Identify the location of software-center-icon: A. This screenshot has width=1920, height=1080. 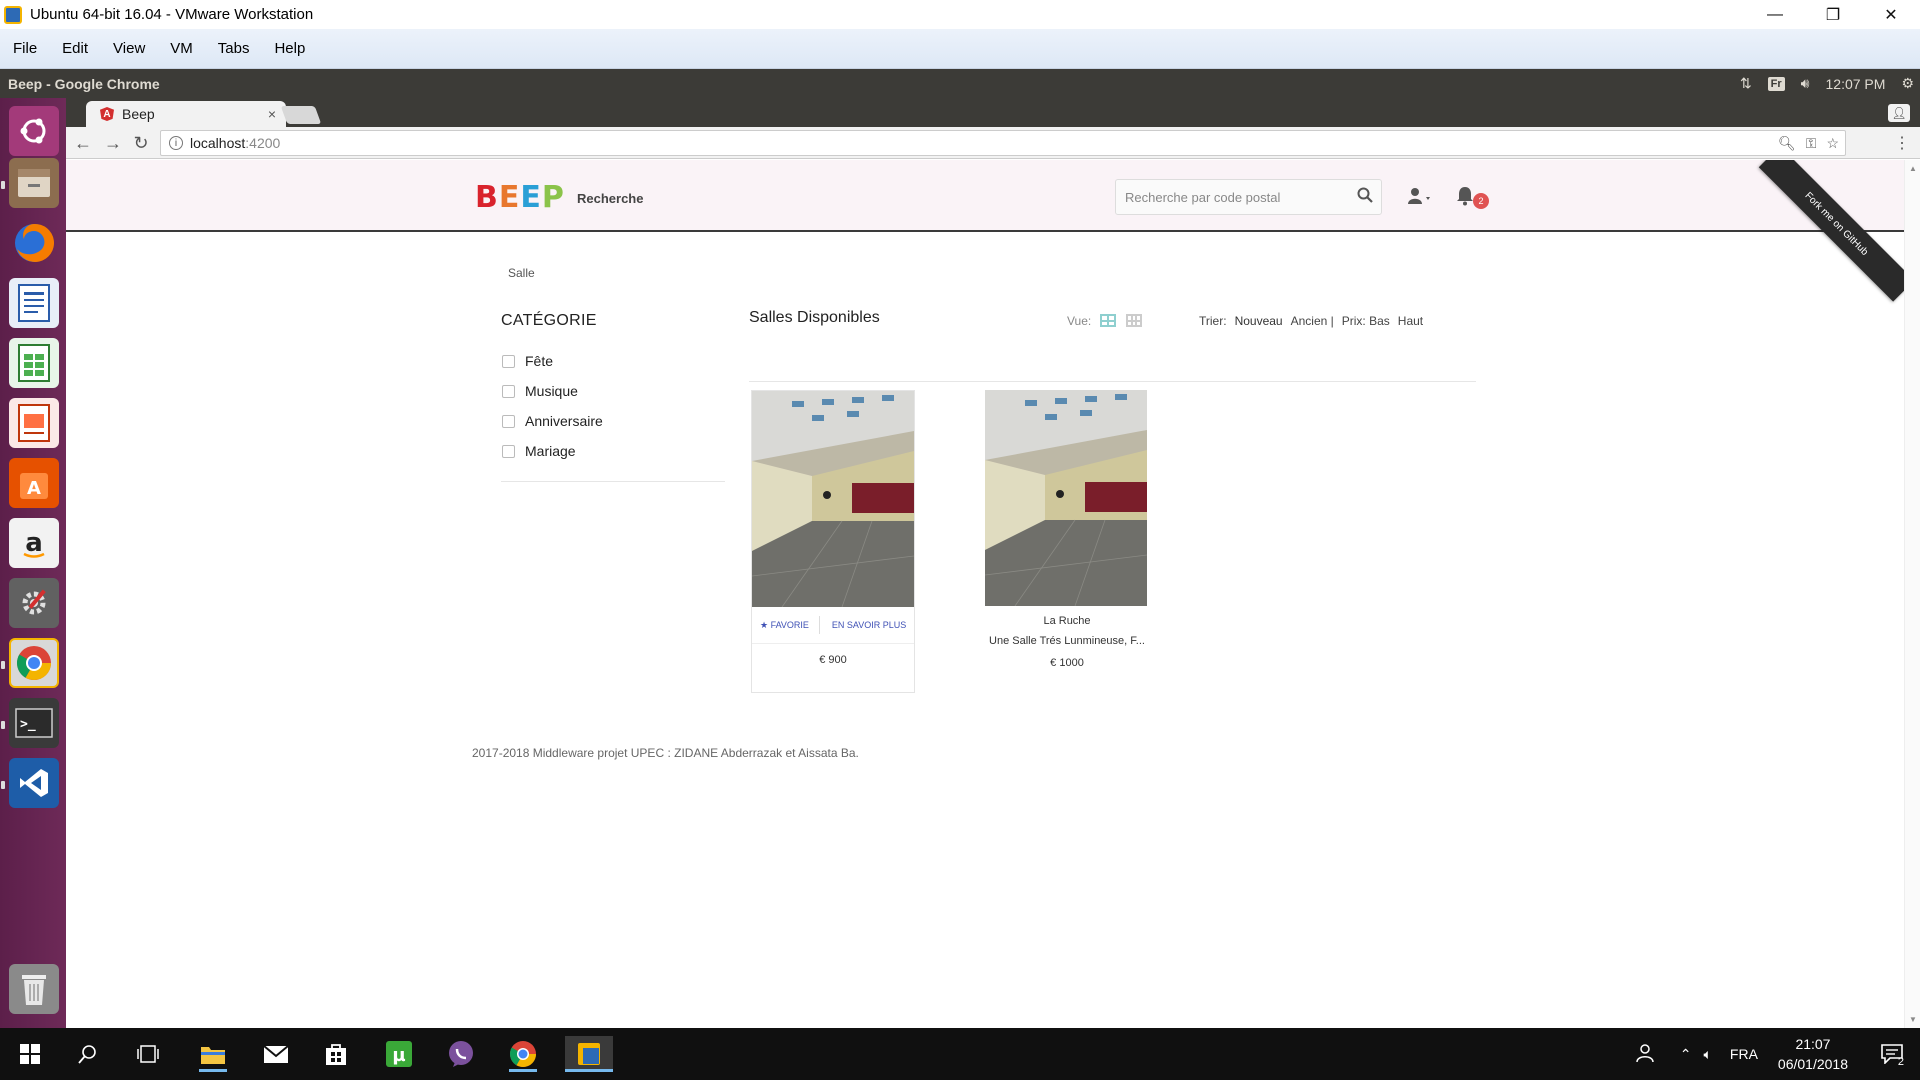
(34, 483).